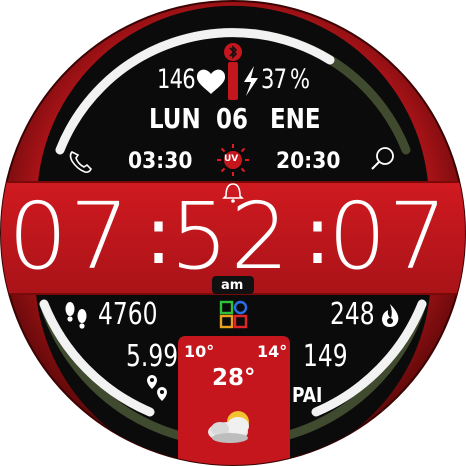 This screenshot has width=466, height=466. I want to click on temp-high: 14°, so click(272, 351).